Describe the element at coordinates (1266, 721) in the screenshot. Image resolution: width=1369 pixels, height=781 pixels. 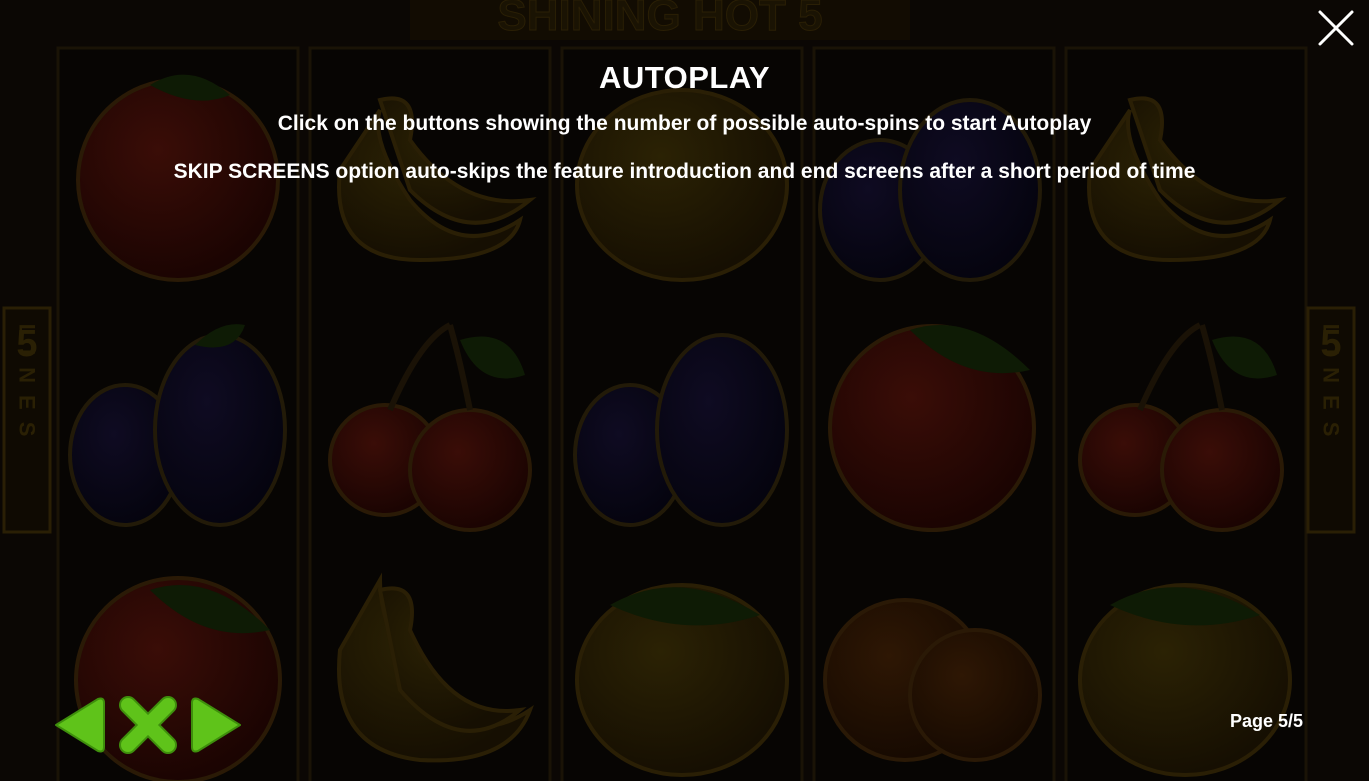
I see `page-indicator: Page 5/5` at that location.